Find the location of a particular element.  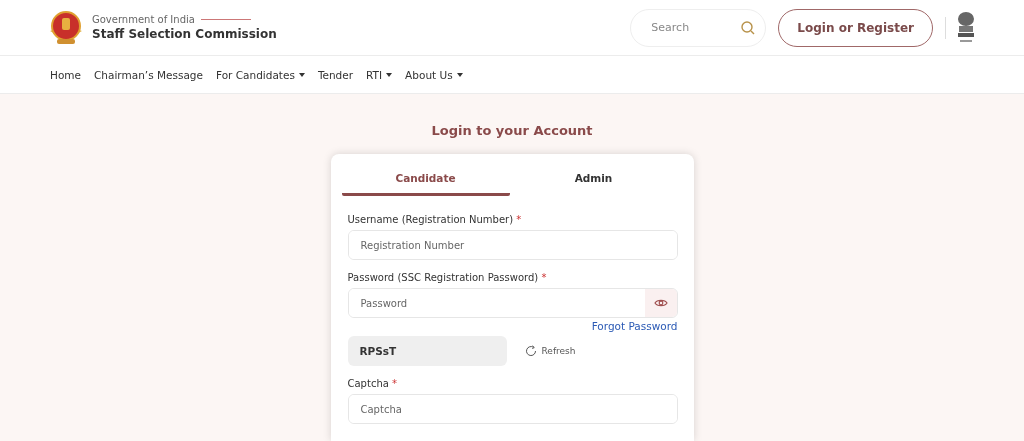

page-title: Login to your Account is located at coordinates (512, 130).